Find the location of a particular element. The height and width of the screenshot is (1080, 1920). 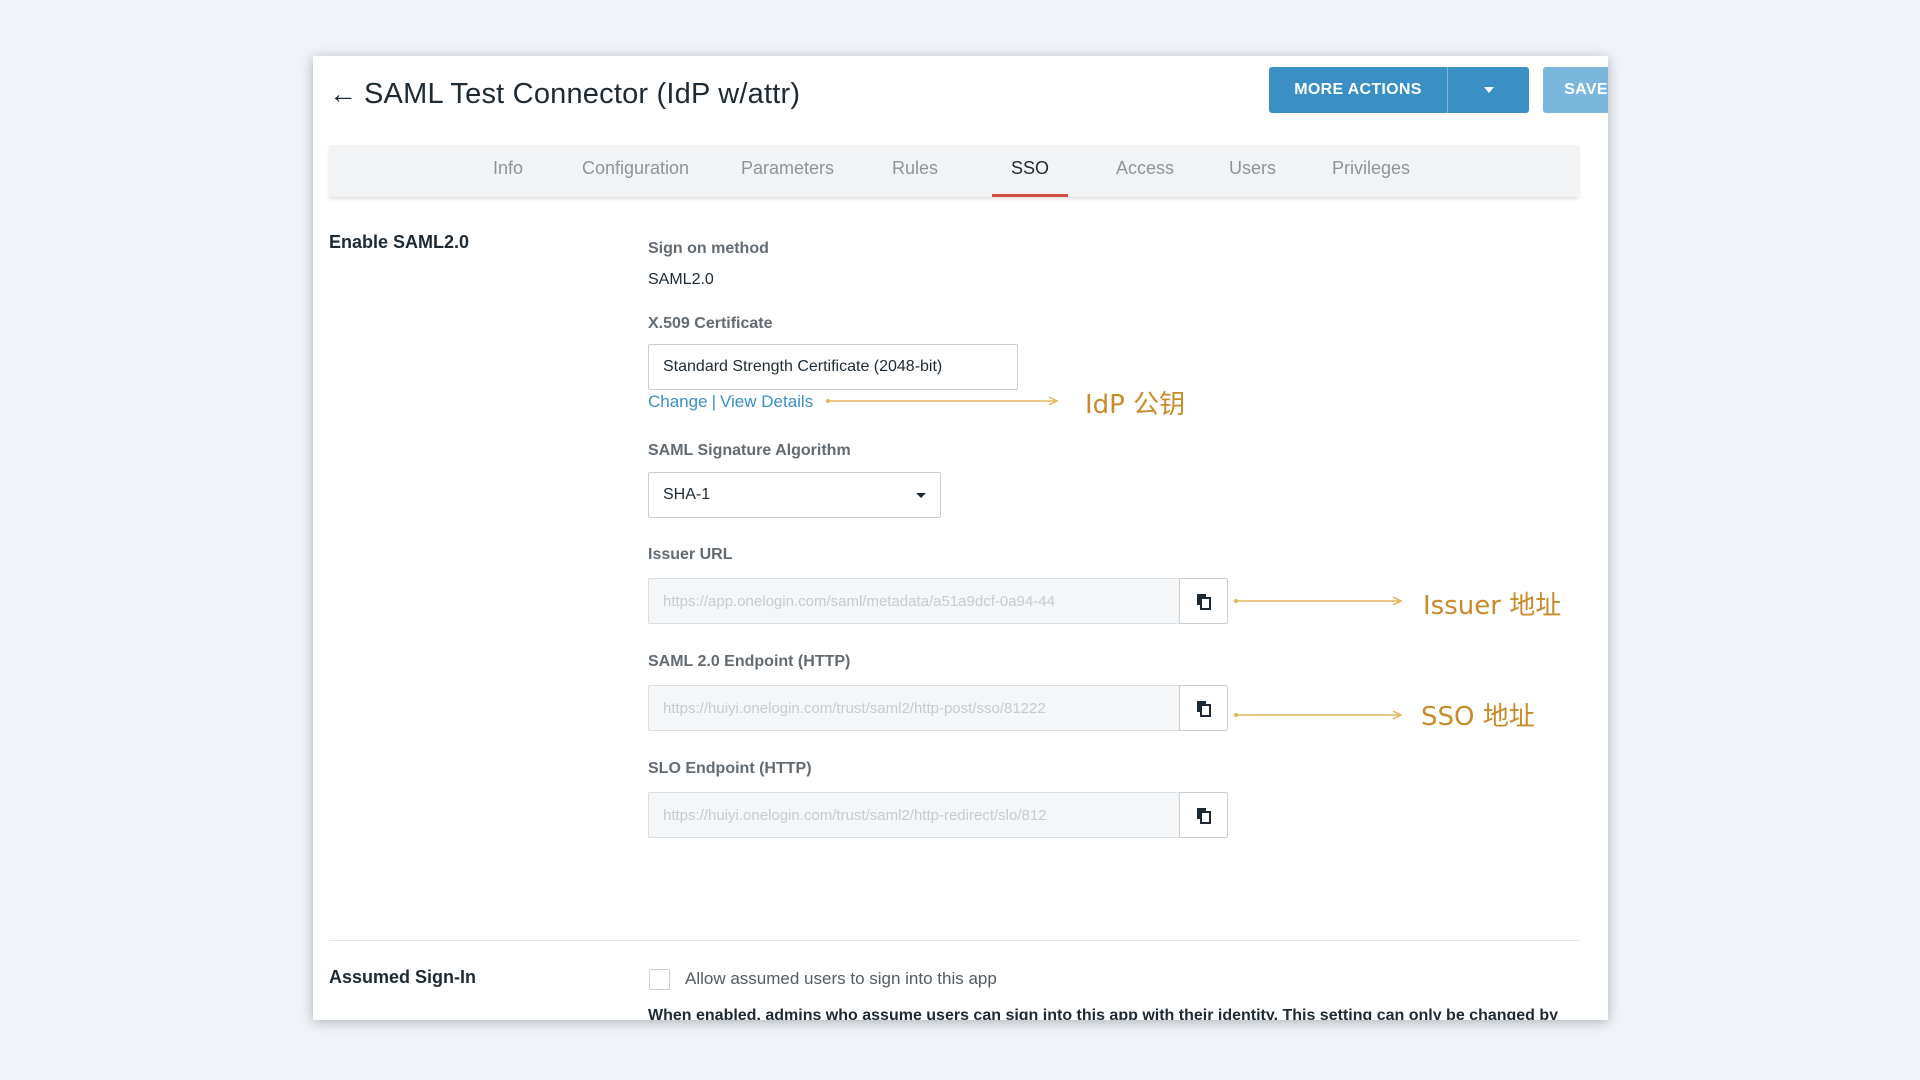

certificate-links: Change | View Details is located at coordinates (730, 402).